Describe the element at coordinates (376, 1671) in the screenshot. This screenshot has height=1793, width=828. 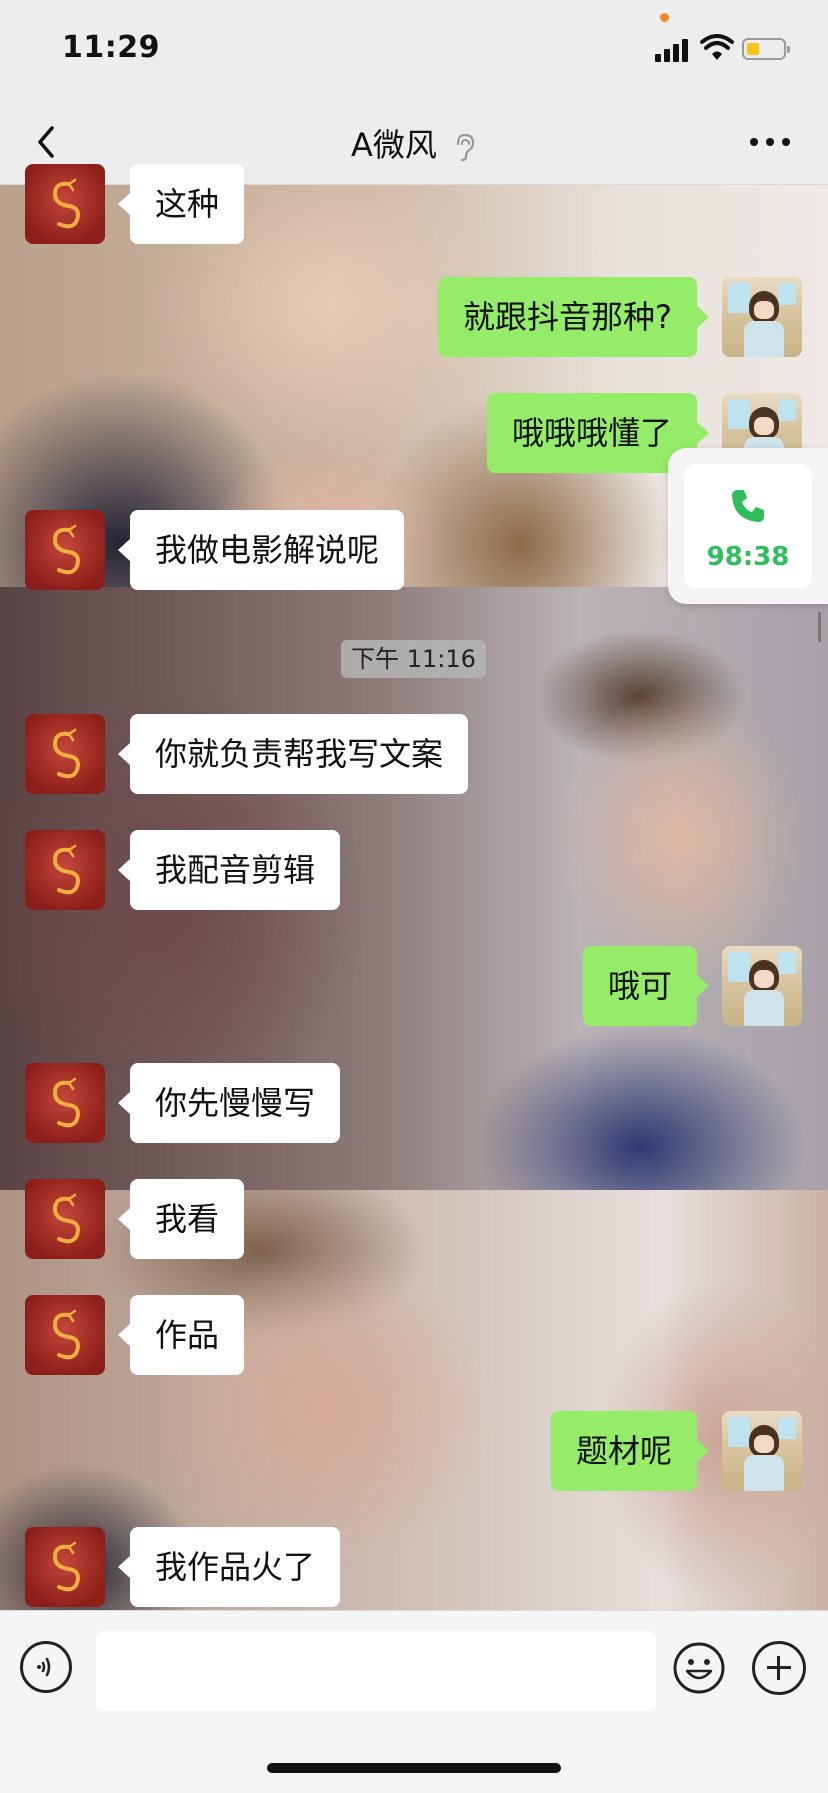
I see `message-input` at that location.